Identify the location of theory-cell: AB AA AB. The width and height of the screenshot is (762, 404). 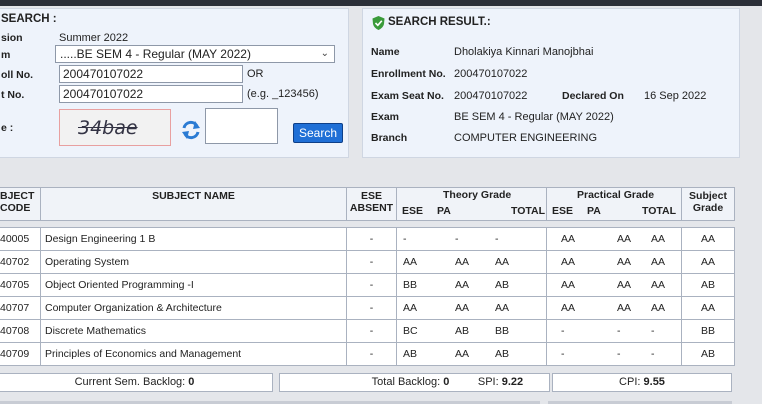
(471, 354).